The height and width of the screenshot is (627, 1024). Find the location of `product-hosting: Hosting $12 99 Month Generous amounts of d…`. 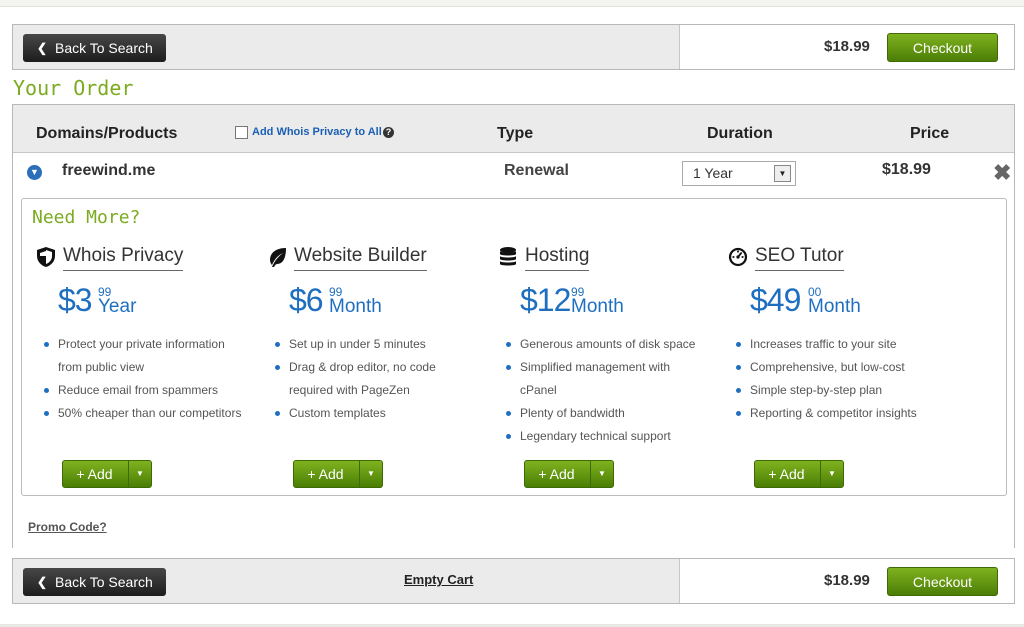

product-hosting: Hosting $12 99 Month Generous amounts of d… is located at coordinates (610, 369).